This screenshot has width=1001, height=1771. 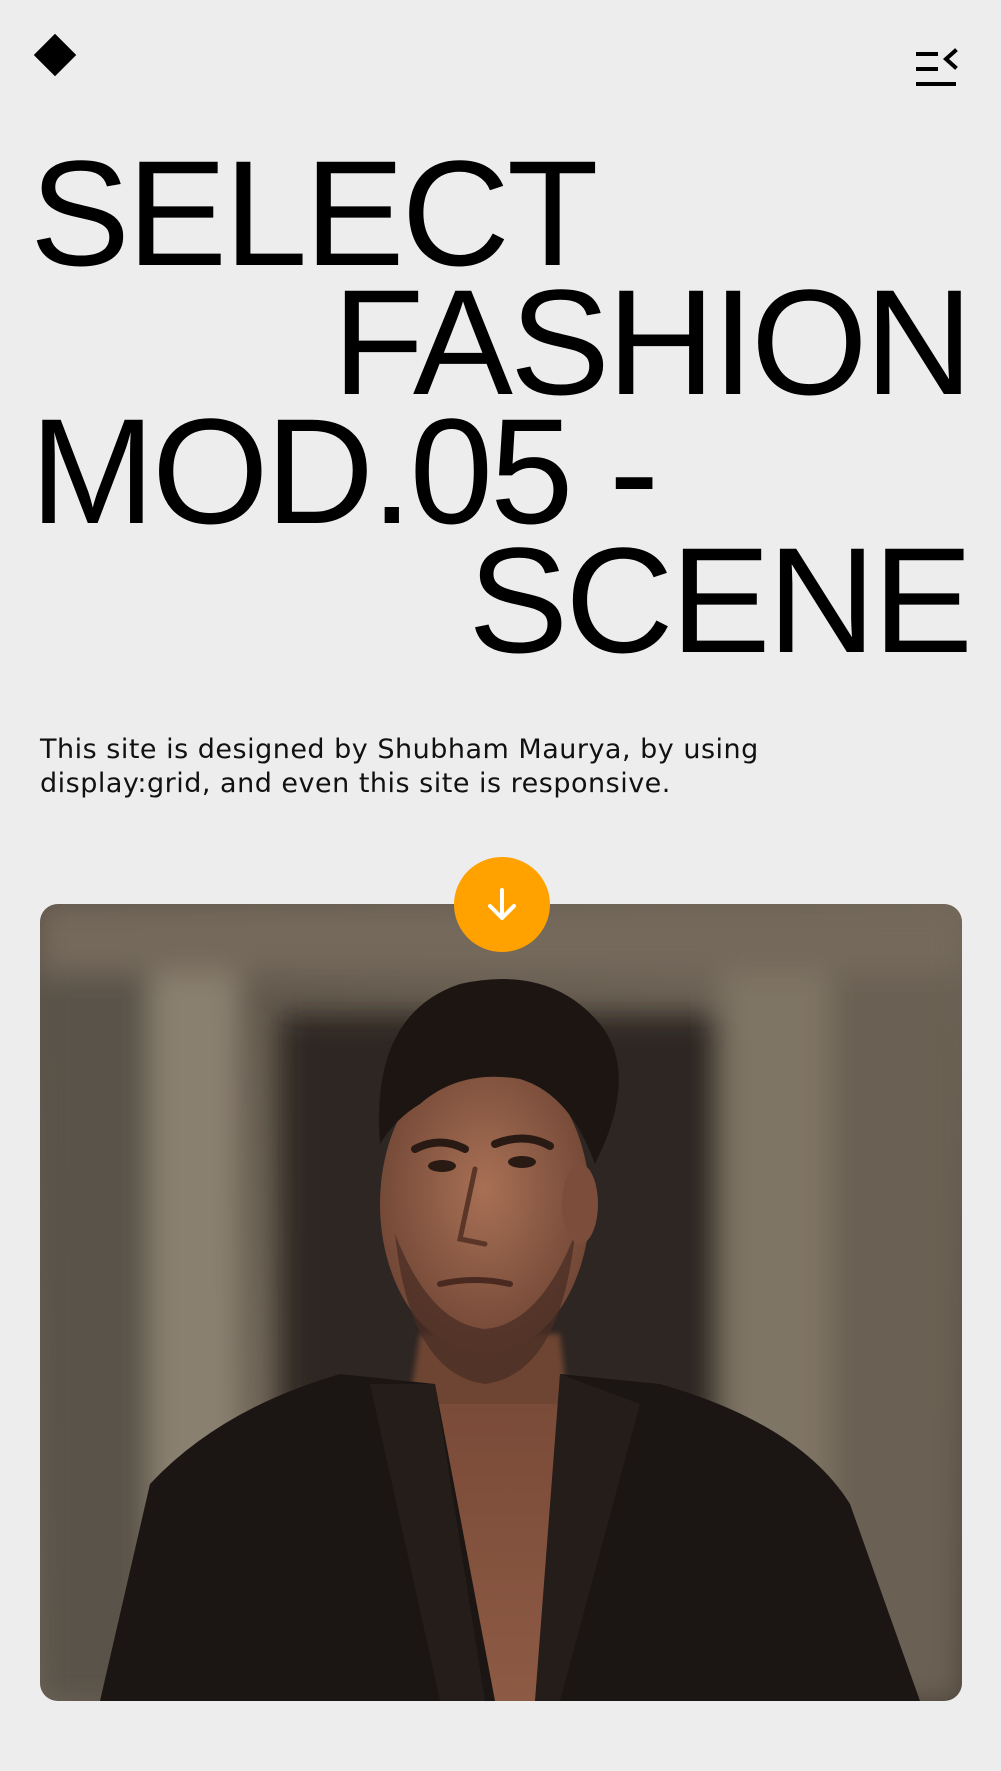 I want to click on arrow-down-icon, so click(x=502, y=903).